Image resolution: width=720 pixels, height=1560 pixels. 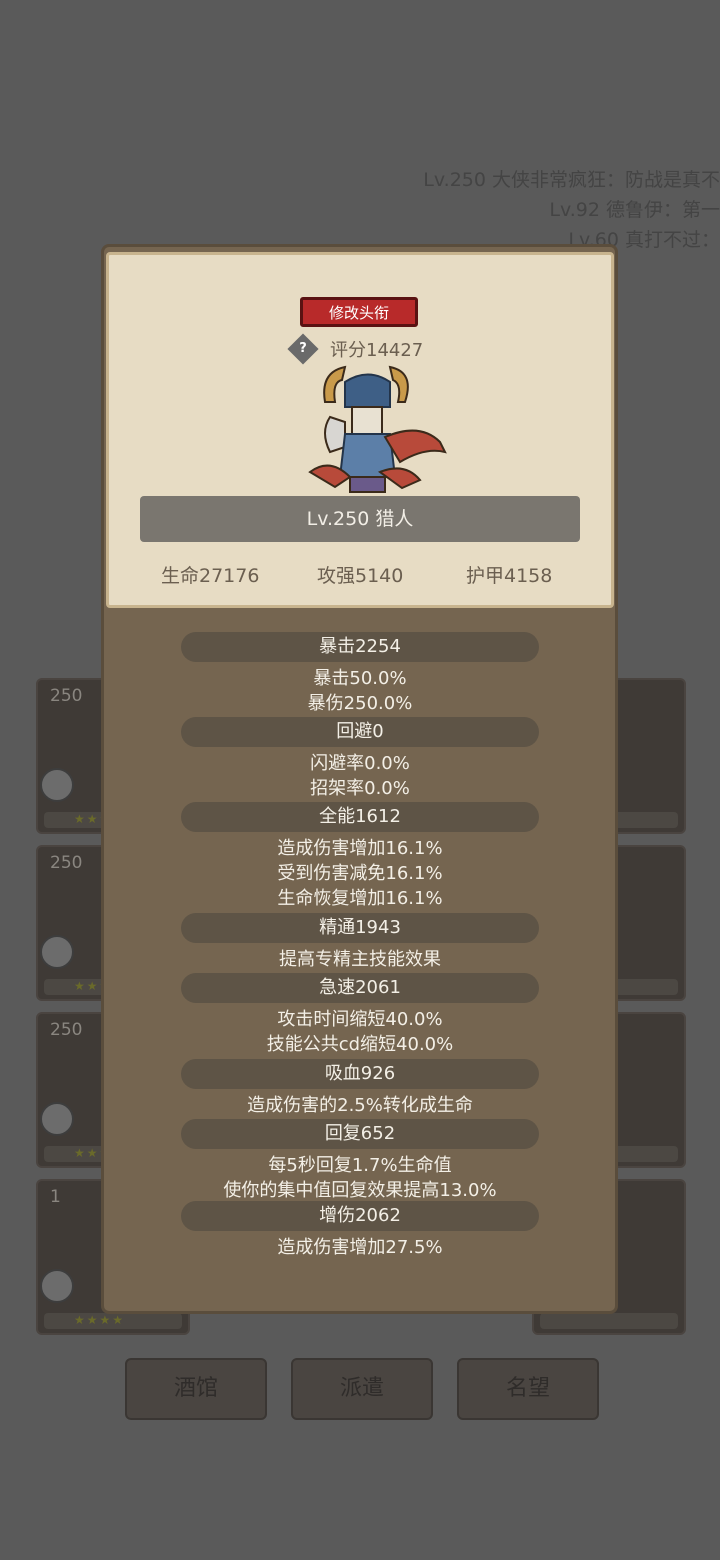 What do you see at coordinates (113, 1321) in the screenshot?
I see `star-rating: ★★★★` at bounding box center [113, 1321].